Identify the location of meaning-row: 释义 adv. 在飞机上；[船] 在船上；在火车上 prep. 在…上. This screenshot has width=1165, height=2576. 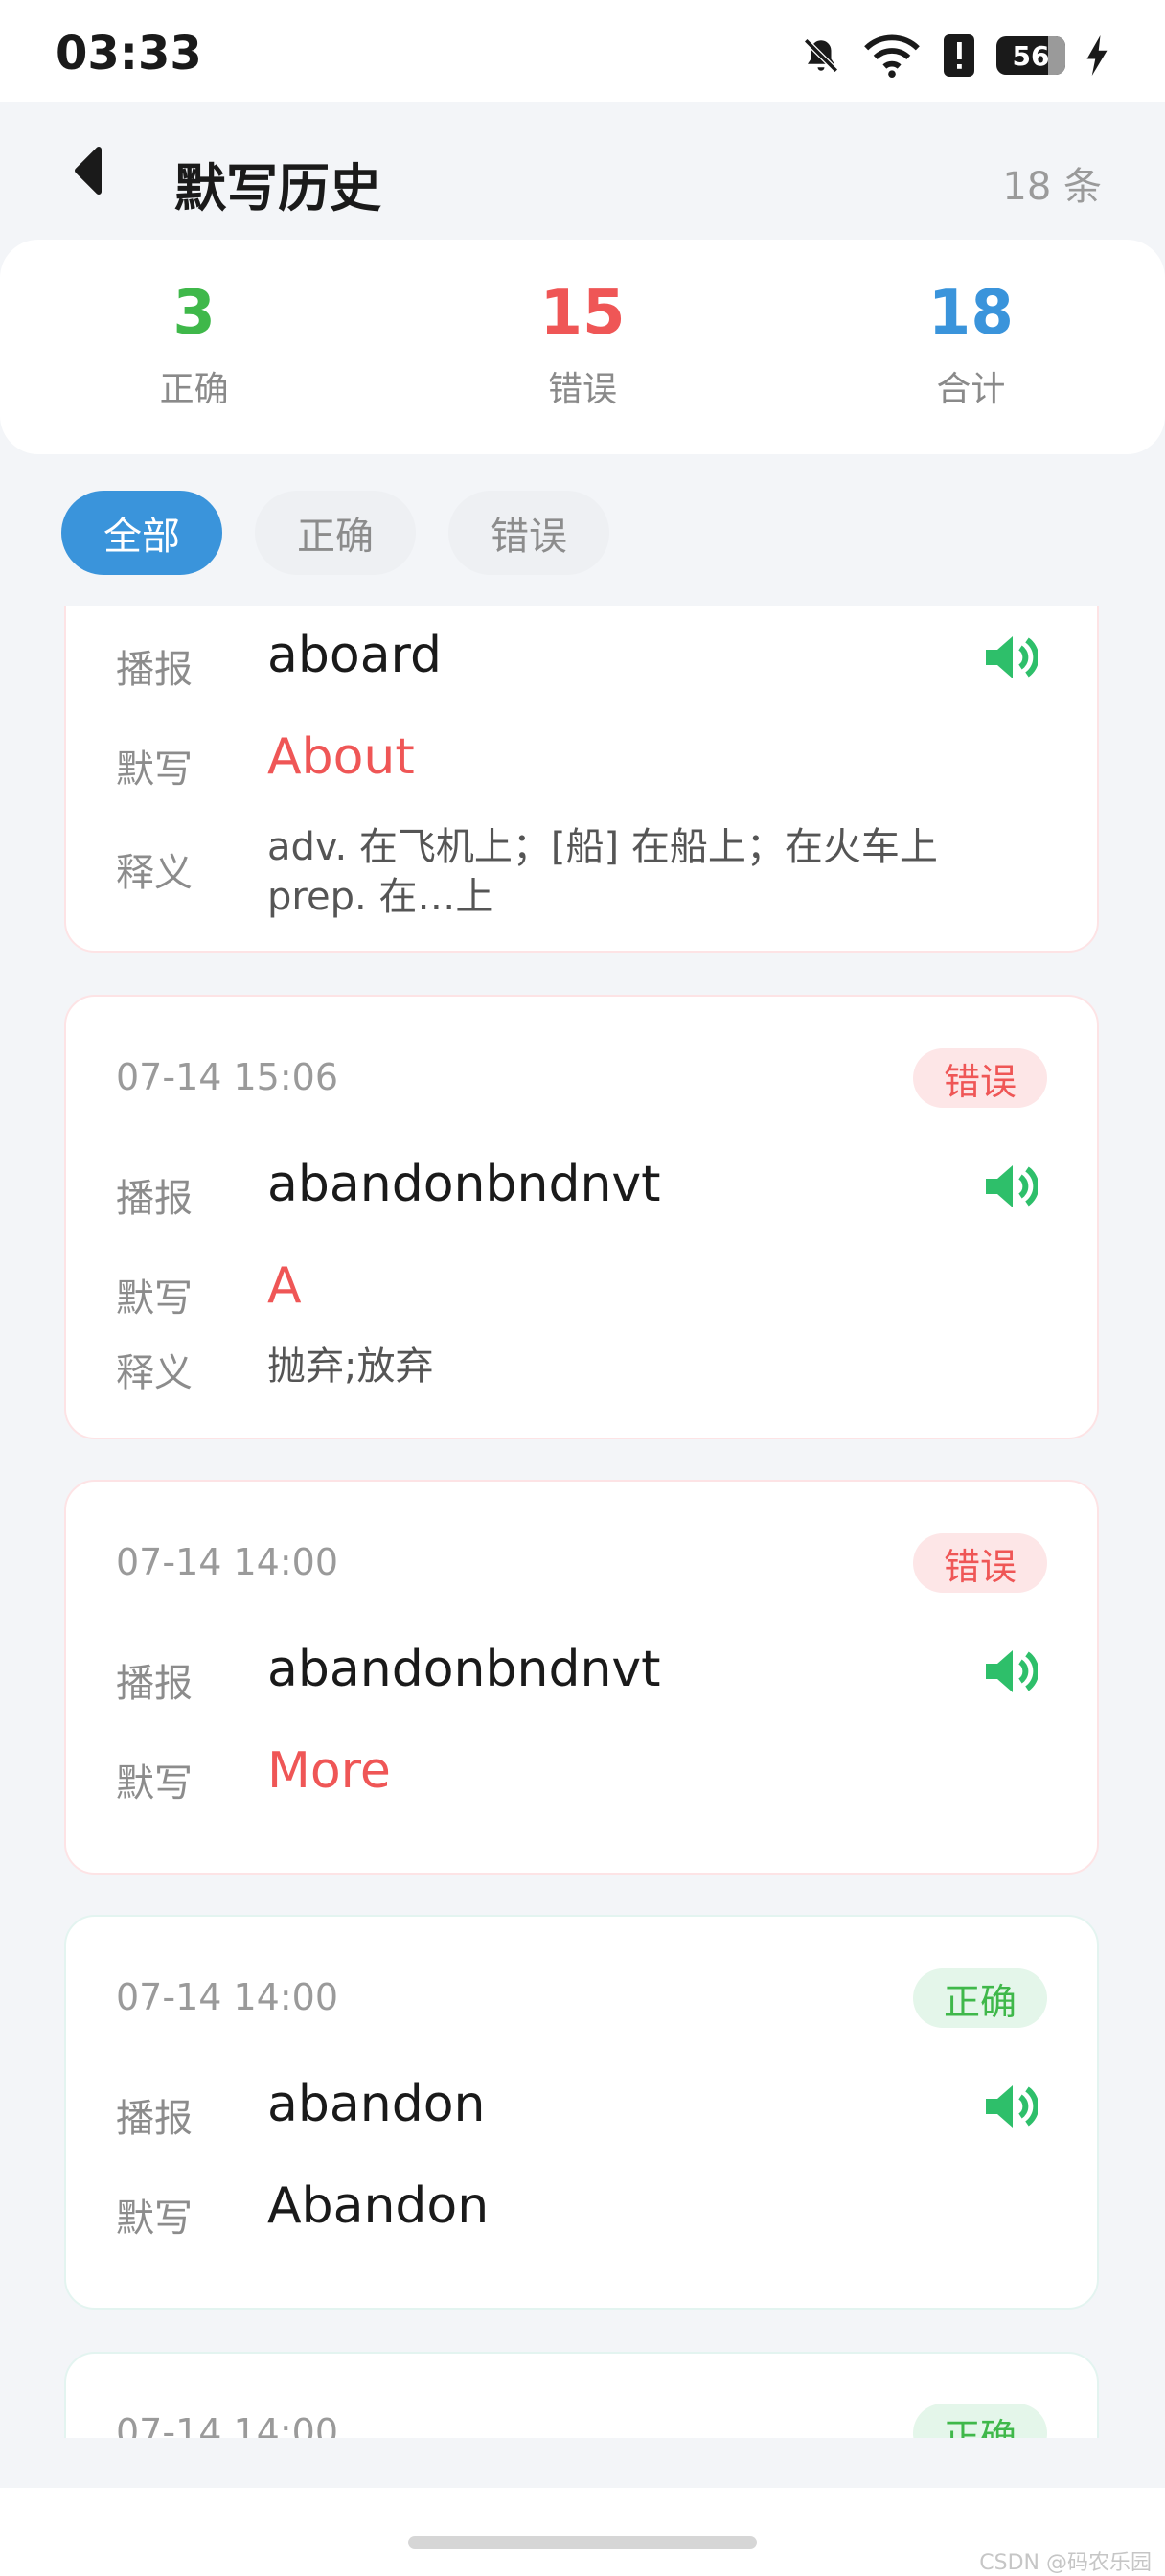
(581, 875).